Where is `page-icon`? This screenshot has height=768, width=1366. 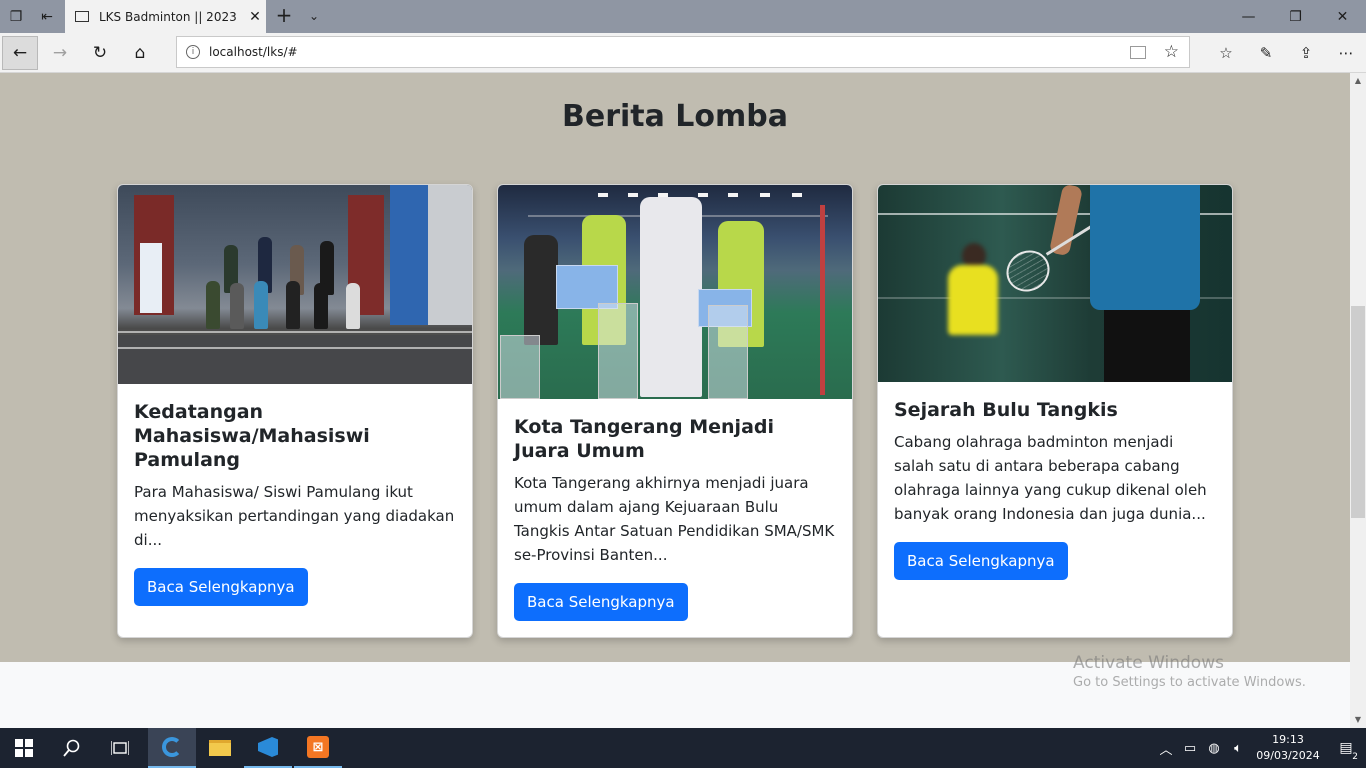 page-icon is located at coordinates (82, 16).